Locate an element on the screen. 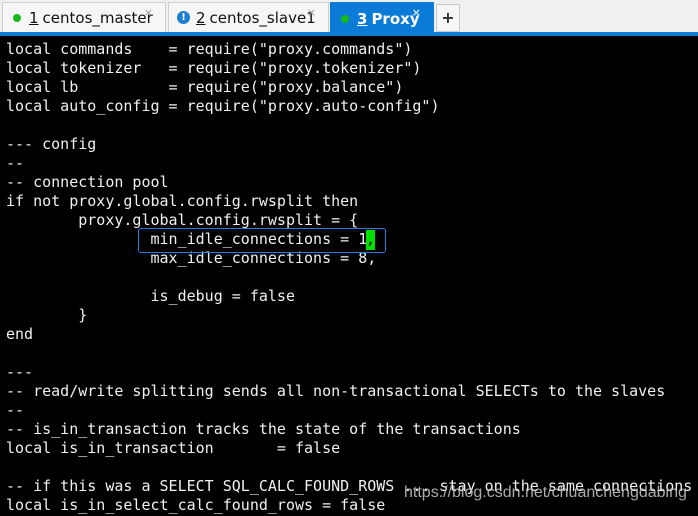  terminal-line: } is located at coordinates (47, 315).